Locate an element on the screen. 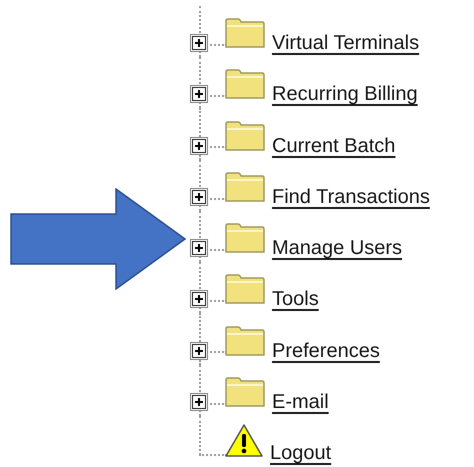 The height and width of the screenshot is (467, 474). tree-link: Current Batch is located at coordinates (332, 146).